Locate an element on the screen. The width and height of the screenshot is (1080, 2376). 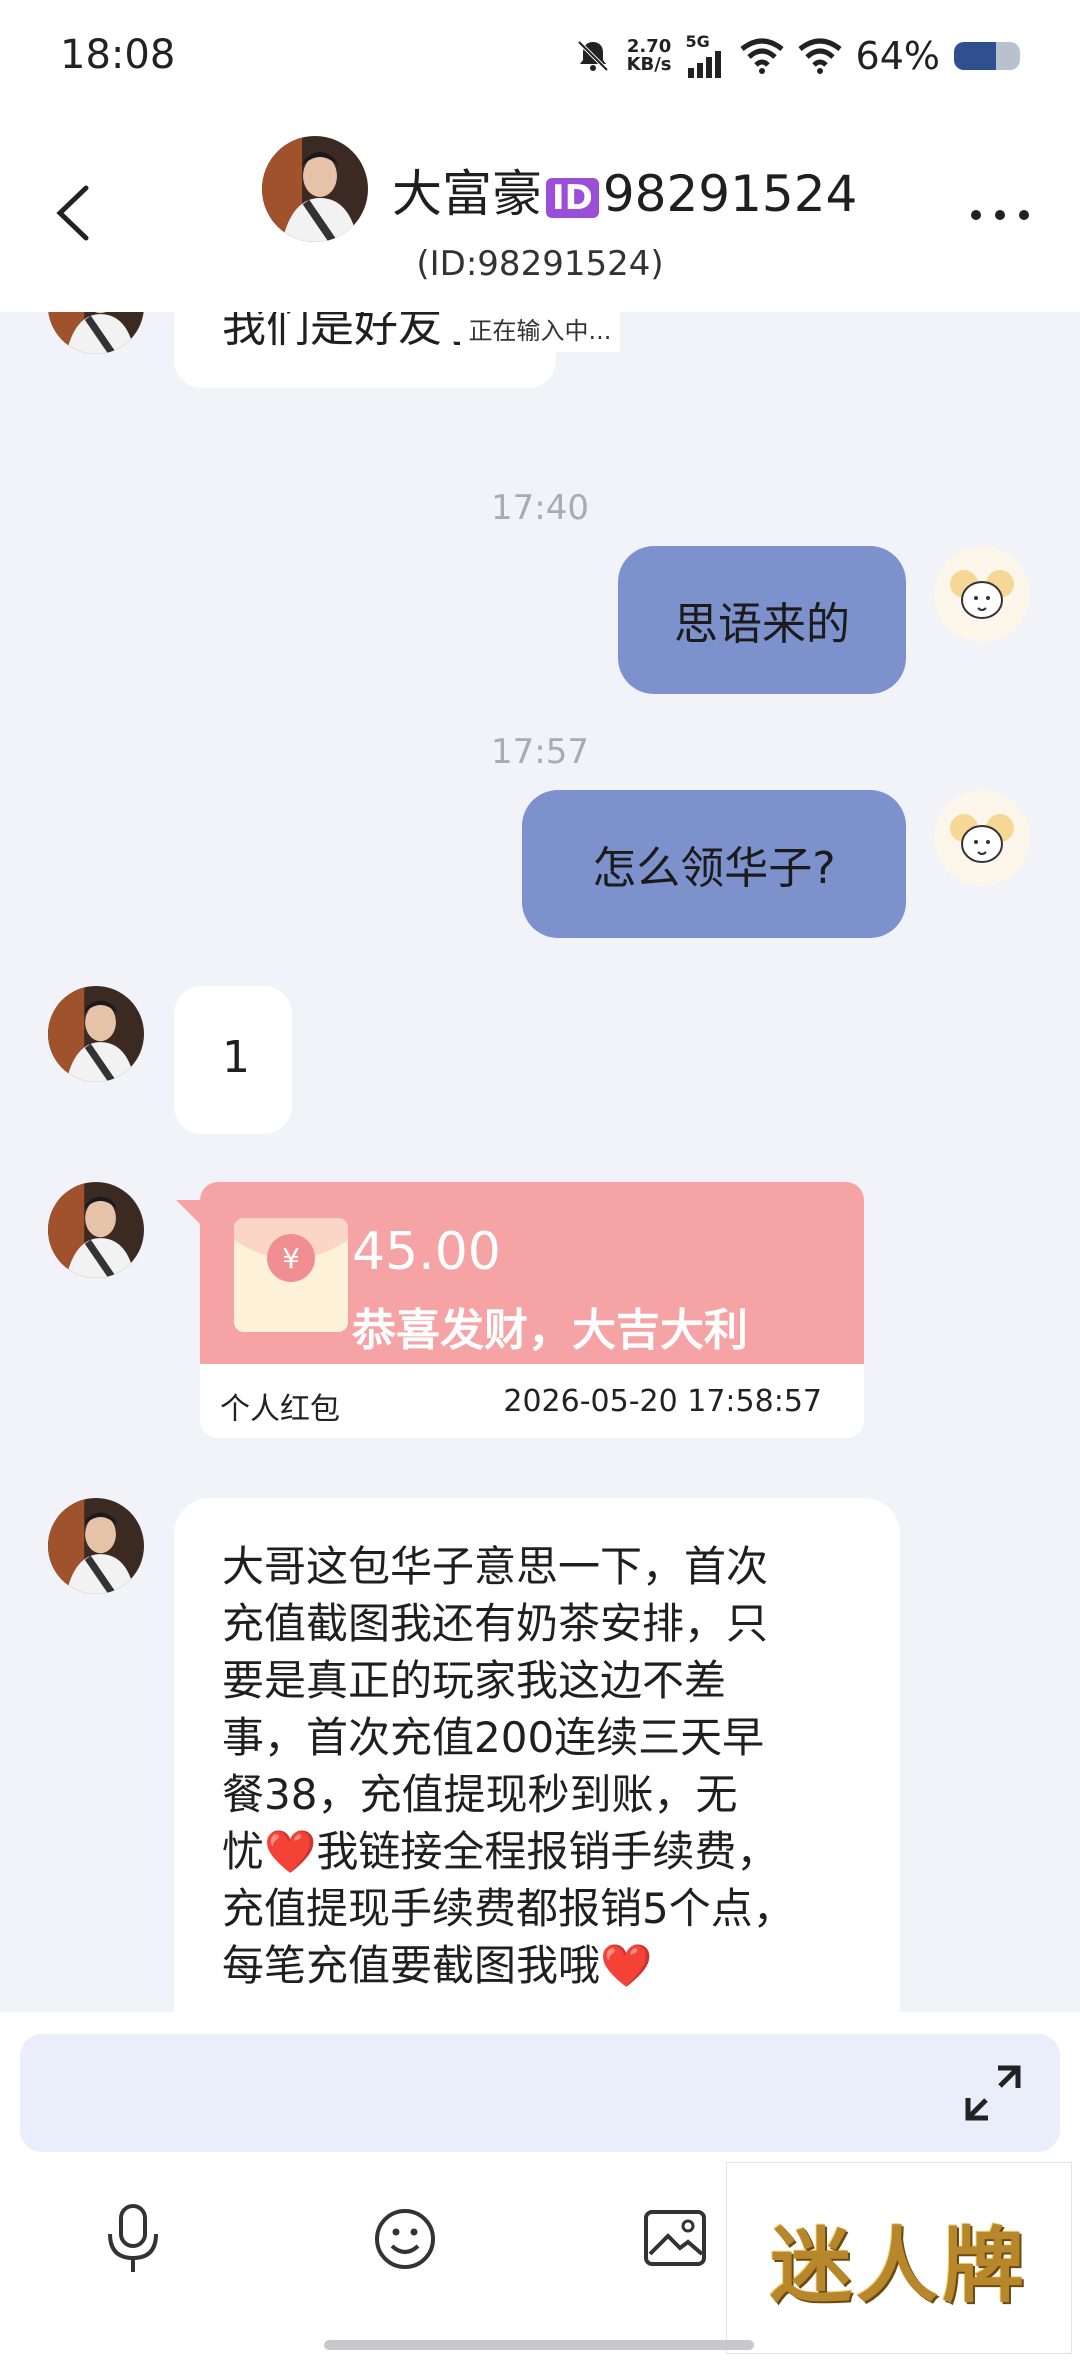
wifi-2-icon is located at coordinates (819, 56).